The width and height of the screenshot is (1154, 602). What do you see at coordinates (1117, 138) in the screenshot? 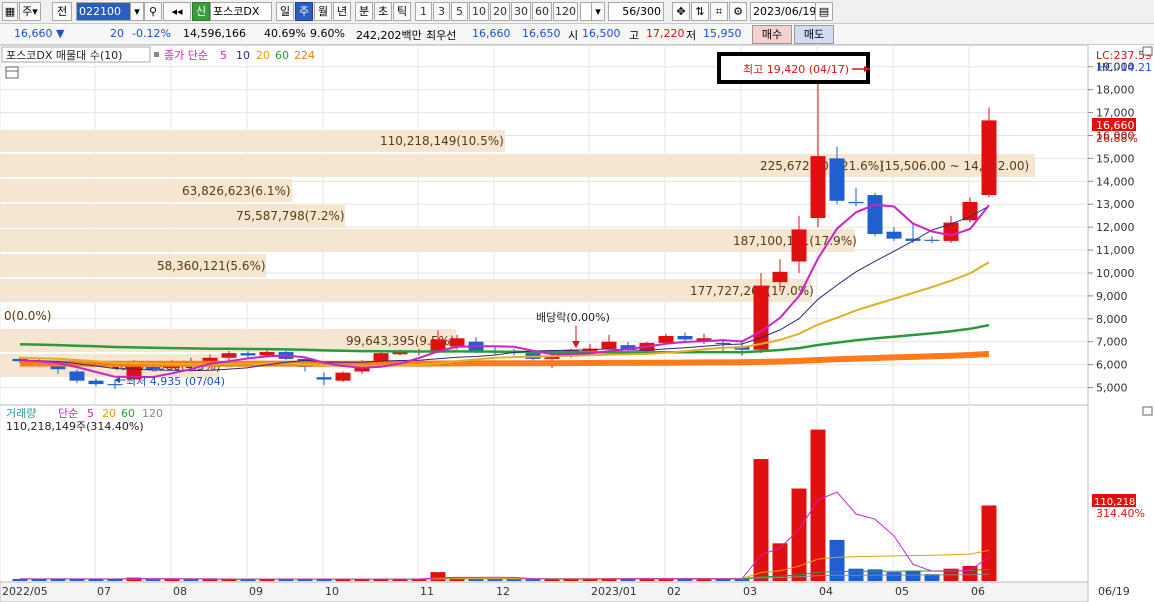
I see `current-price-pct: 26.88%` at bounding box center [1117, 138].